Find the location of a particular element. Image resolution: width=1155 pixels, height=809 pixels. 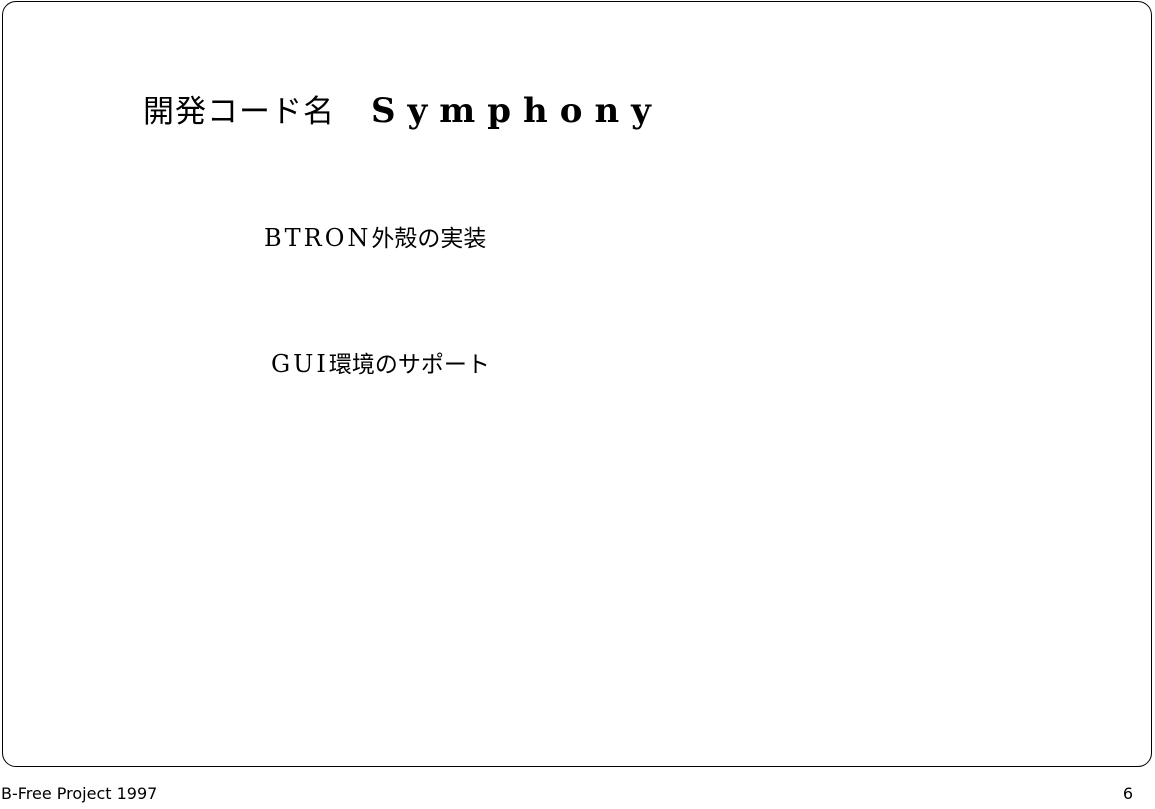

title-codename: Symphony is located at coordinates (517, 111).